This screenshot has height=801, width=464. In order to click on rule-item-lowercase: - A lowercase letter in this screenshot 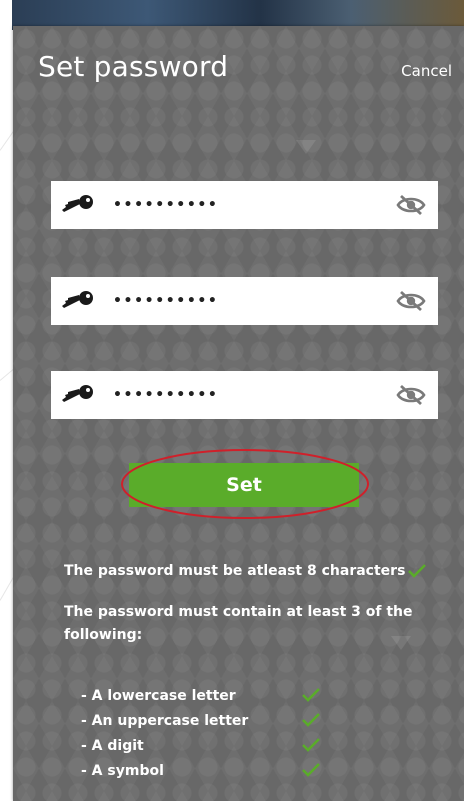, I will do `click(158, 696)`.